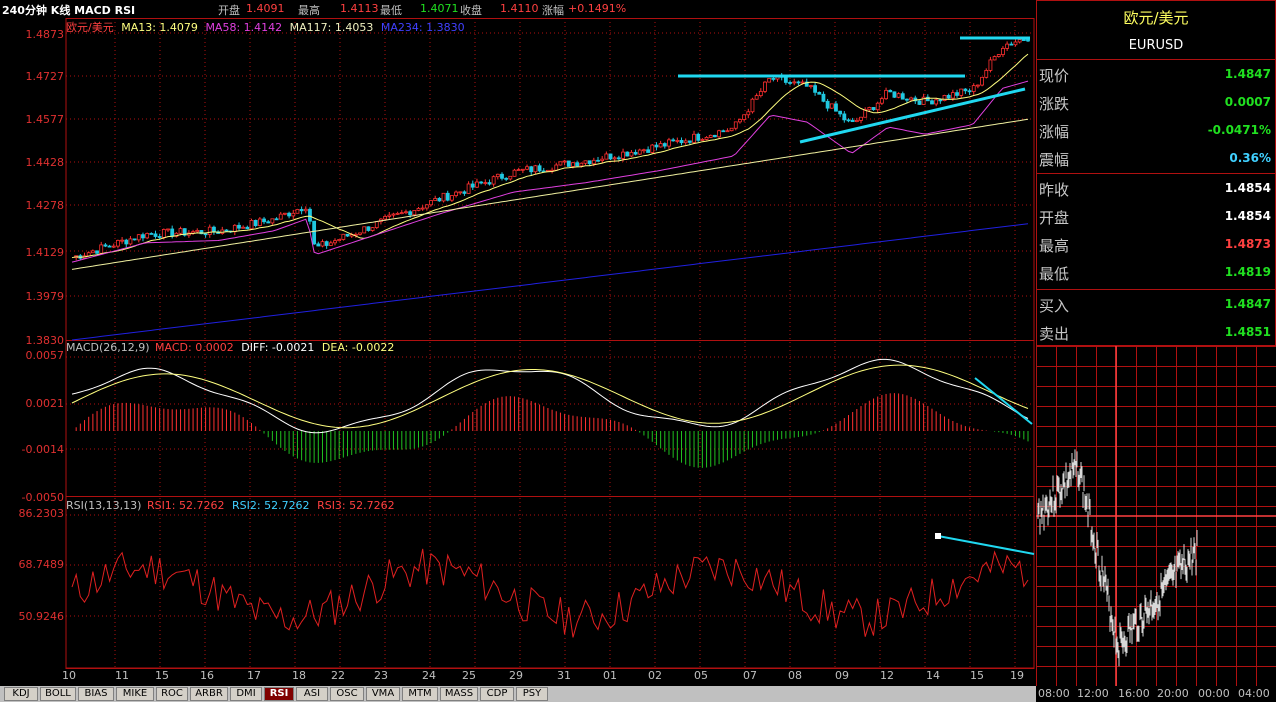  Describe the element at coordinates (532, 694) in the screenshot. I see `tab-psy: PSY` at that location.